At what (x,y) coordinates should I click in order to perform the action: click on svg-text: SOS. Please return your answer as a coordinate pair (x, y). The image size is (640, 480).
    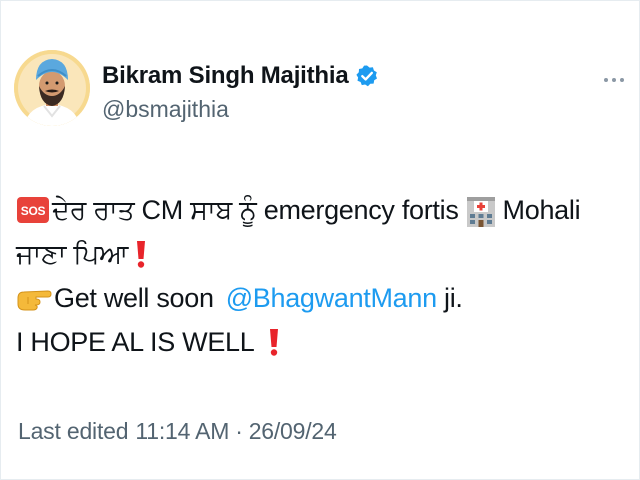
    Looking at the image, I should click on (33, 211).